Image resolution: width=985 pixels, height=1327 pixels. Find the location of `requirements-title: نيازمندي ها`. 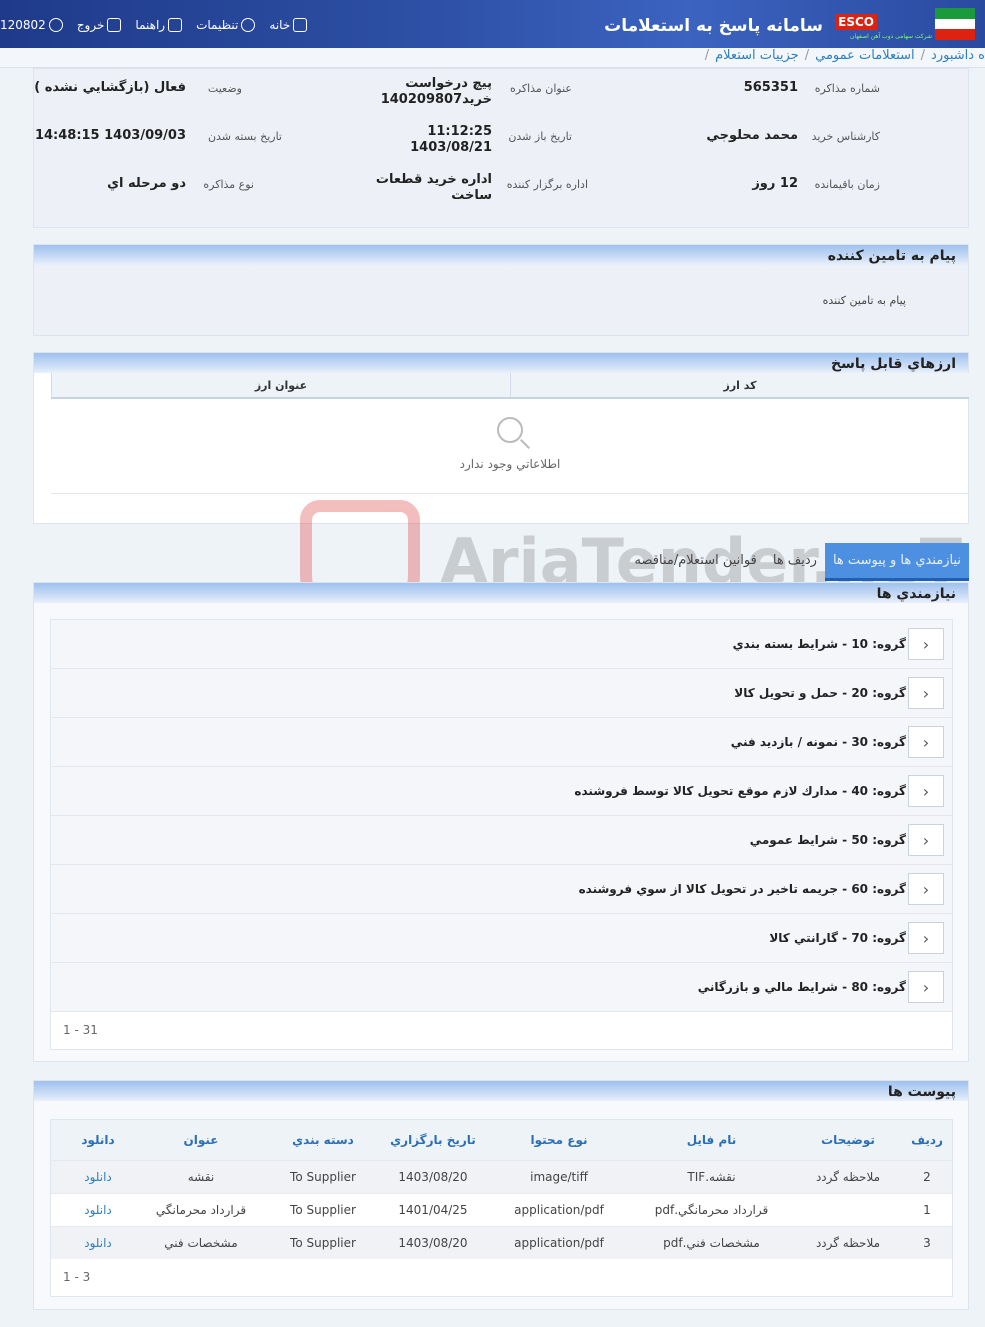

requirements-title: نيازمندي ها is located at coordinates (501, 593).